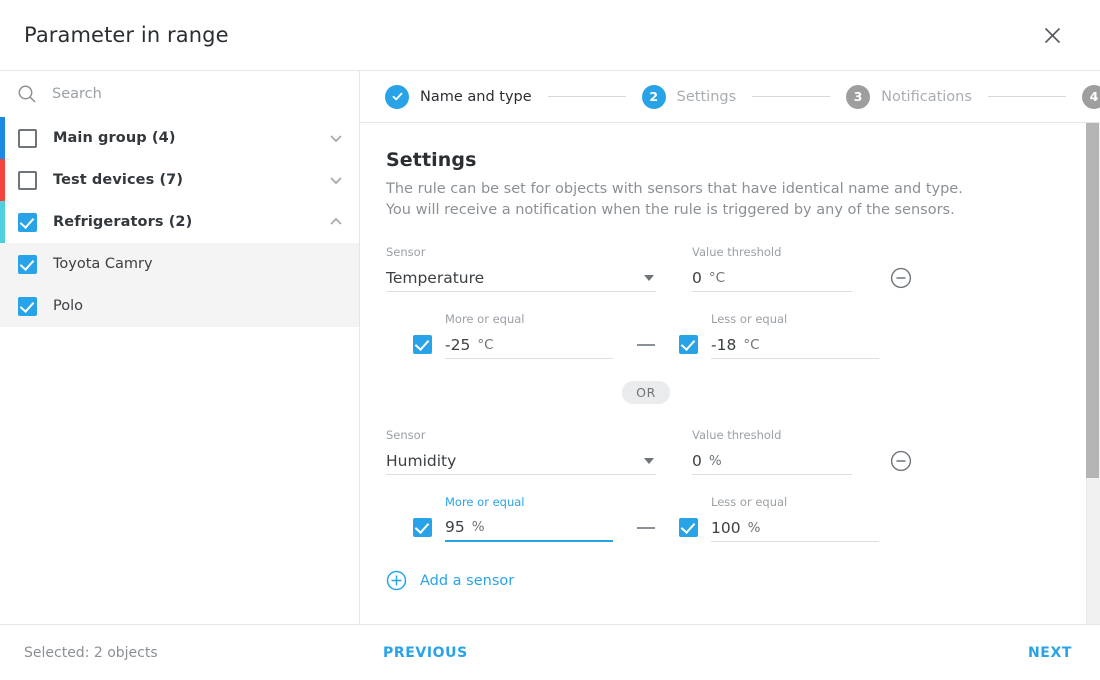  Describe the element at coordinates (751, 344) in the screenshot. I see `max-field-unit: °C` at that location.